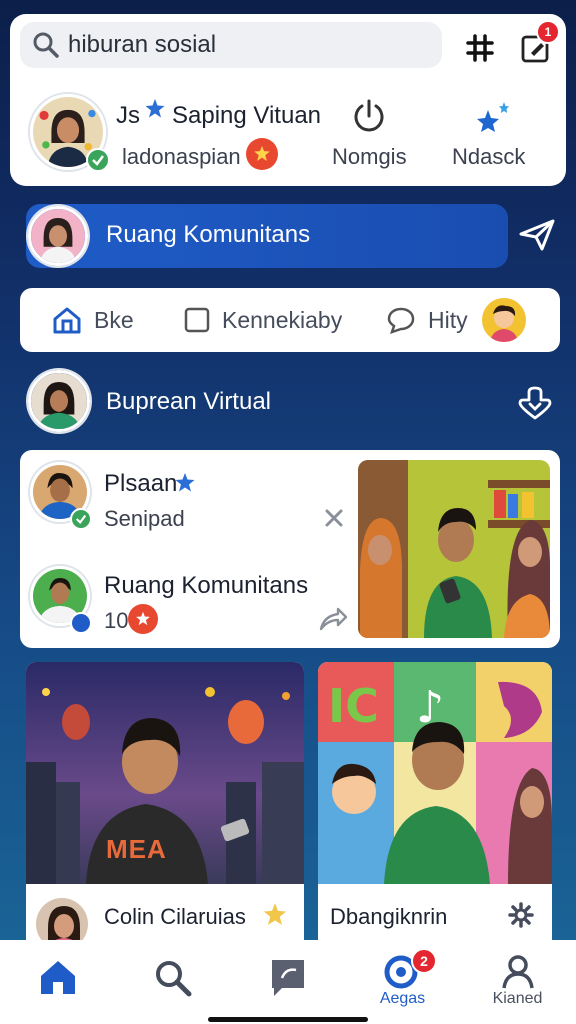 The height and width of the screenshot is (1024, 576). Describe the element at coordinates (175, 916) in the screenshot. I see `post-1-author: Colin Cilaruias` at that location.